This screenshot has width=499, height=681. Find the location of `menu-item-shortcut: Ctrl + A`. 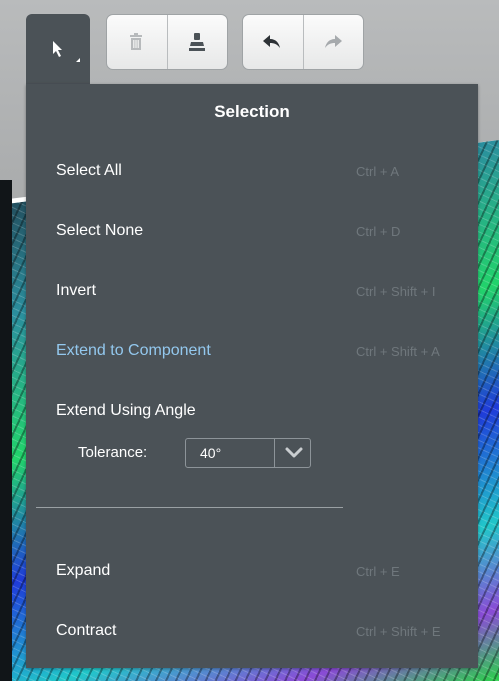

menu-item-shortcut: Ctrl + A is located at coordinates (377, 171).